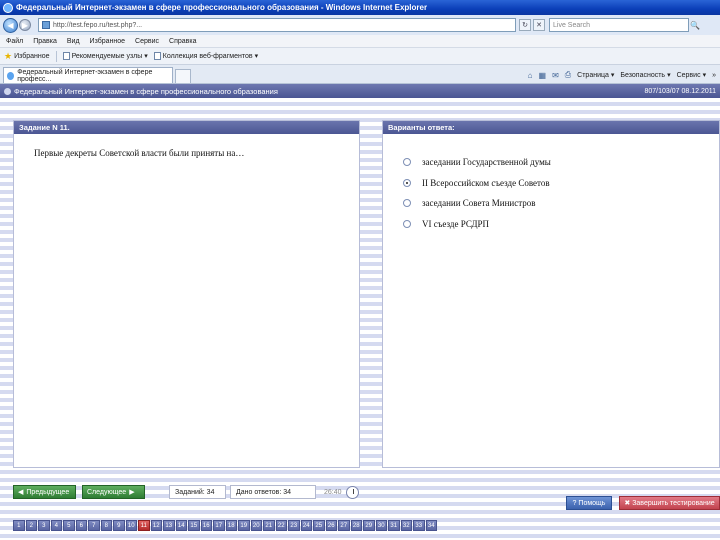 This screenshot has height=540, width=720. What do you see at coordinates (10, 25) in the screenshot?
I see `back-button: ◀` at bounding box center [10, 25].